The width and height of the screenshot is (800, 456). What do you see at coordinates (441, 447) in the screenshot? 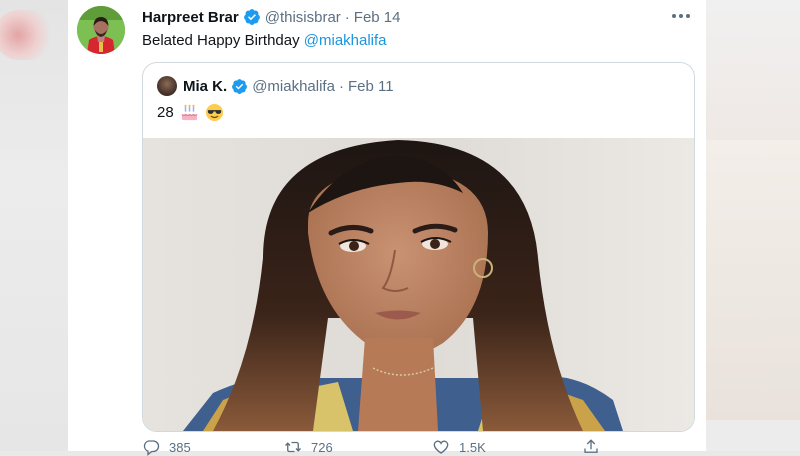
I see `heart-icon` at bounding box center [441, 447].